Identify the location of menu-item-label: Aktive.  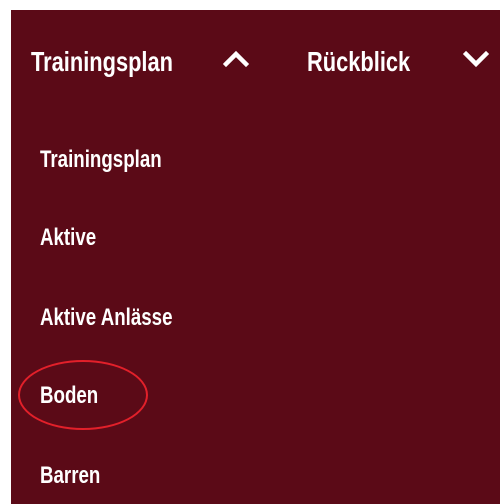
(68, 237).